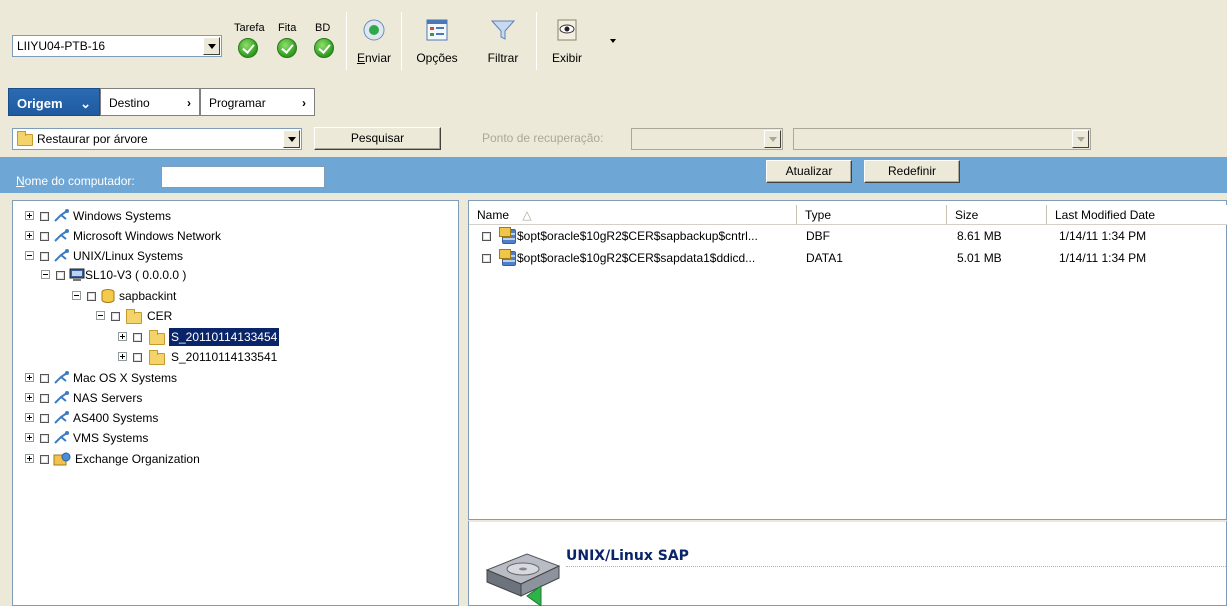 The height and width of the screenshot is (606, 1227). I want to click on options-button-label: Opções, so click(437, 58).